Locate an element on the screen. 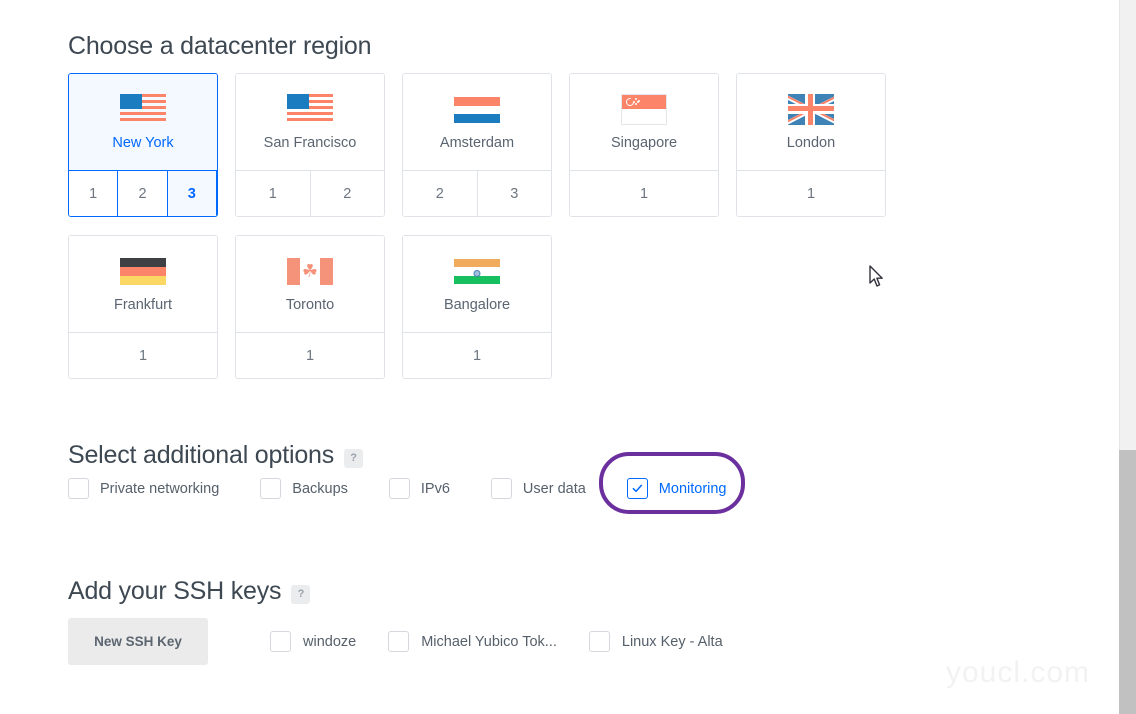 The height and width of the screenshot is (714, 1136). region-card-new-york: New York 1 2 3 is located at coordinates (143, 145).